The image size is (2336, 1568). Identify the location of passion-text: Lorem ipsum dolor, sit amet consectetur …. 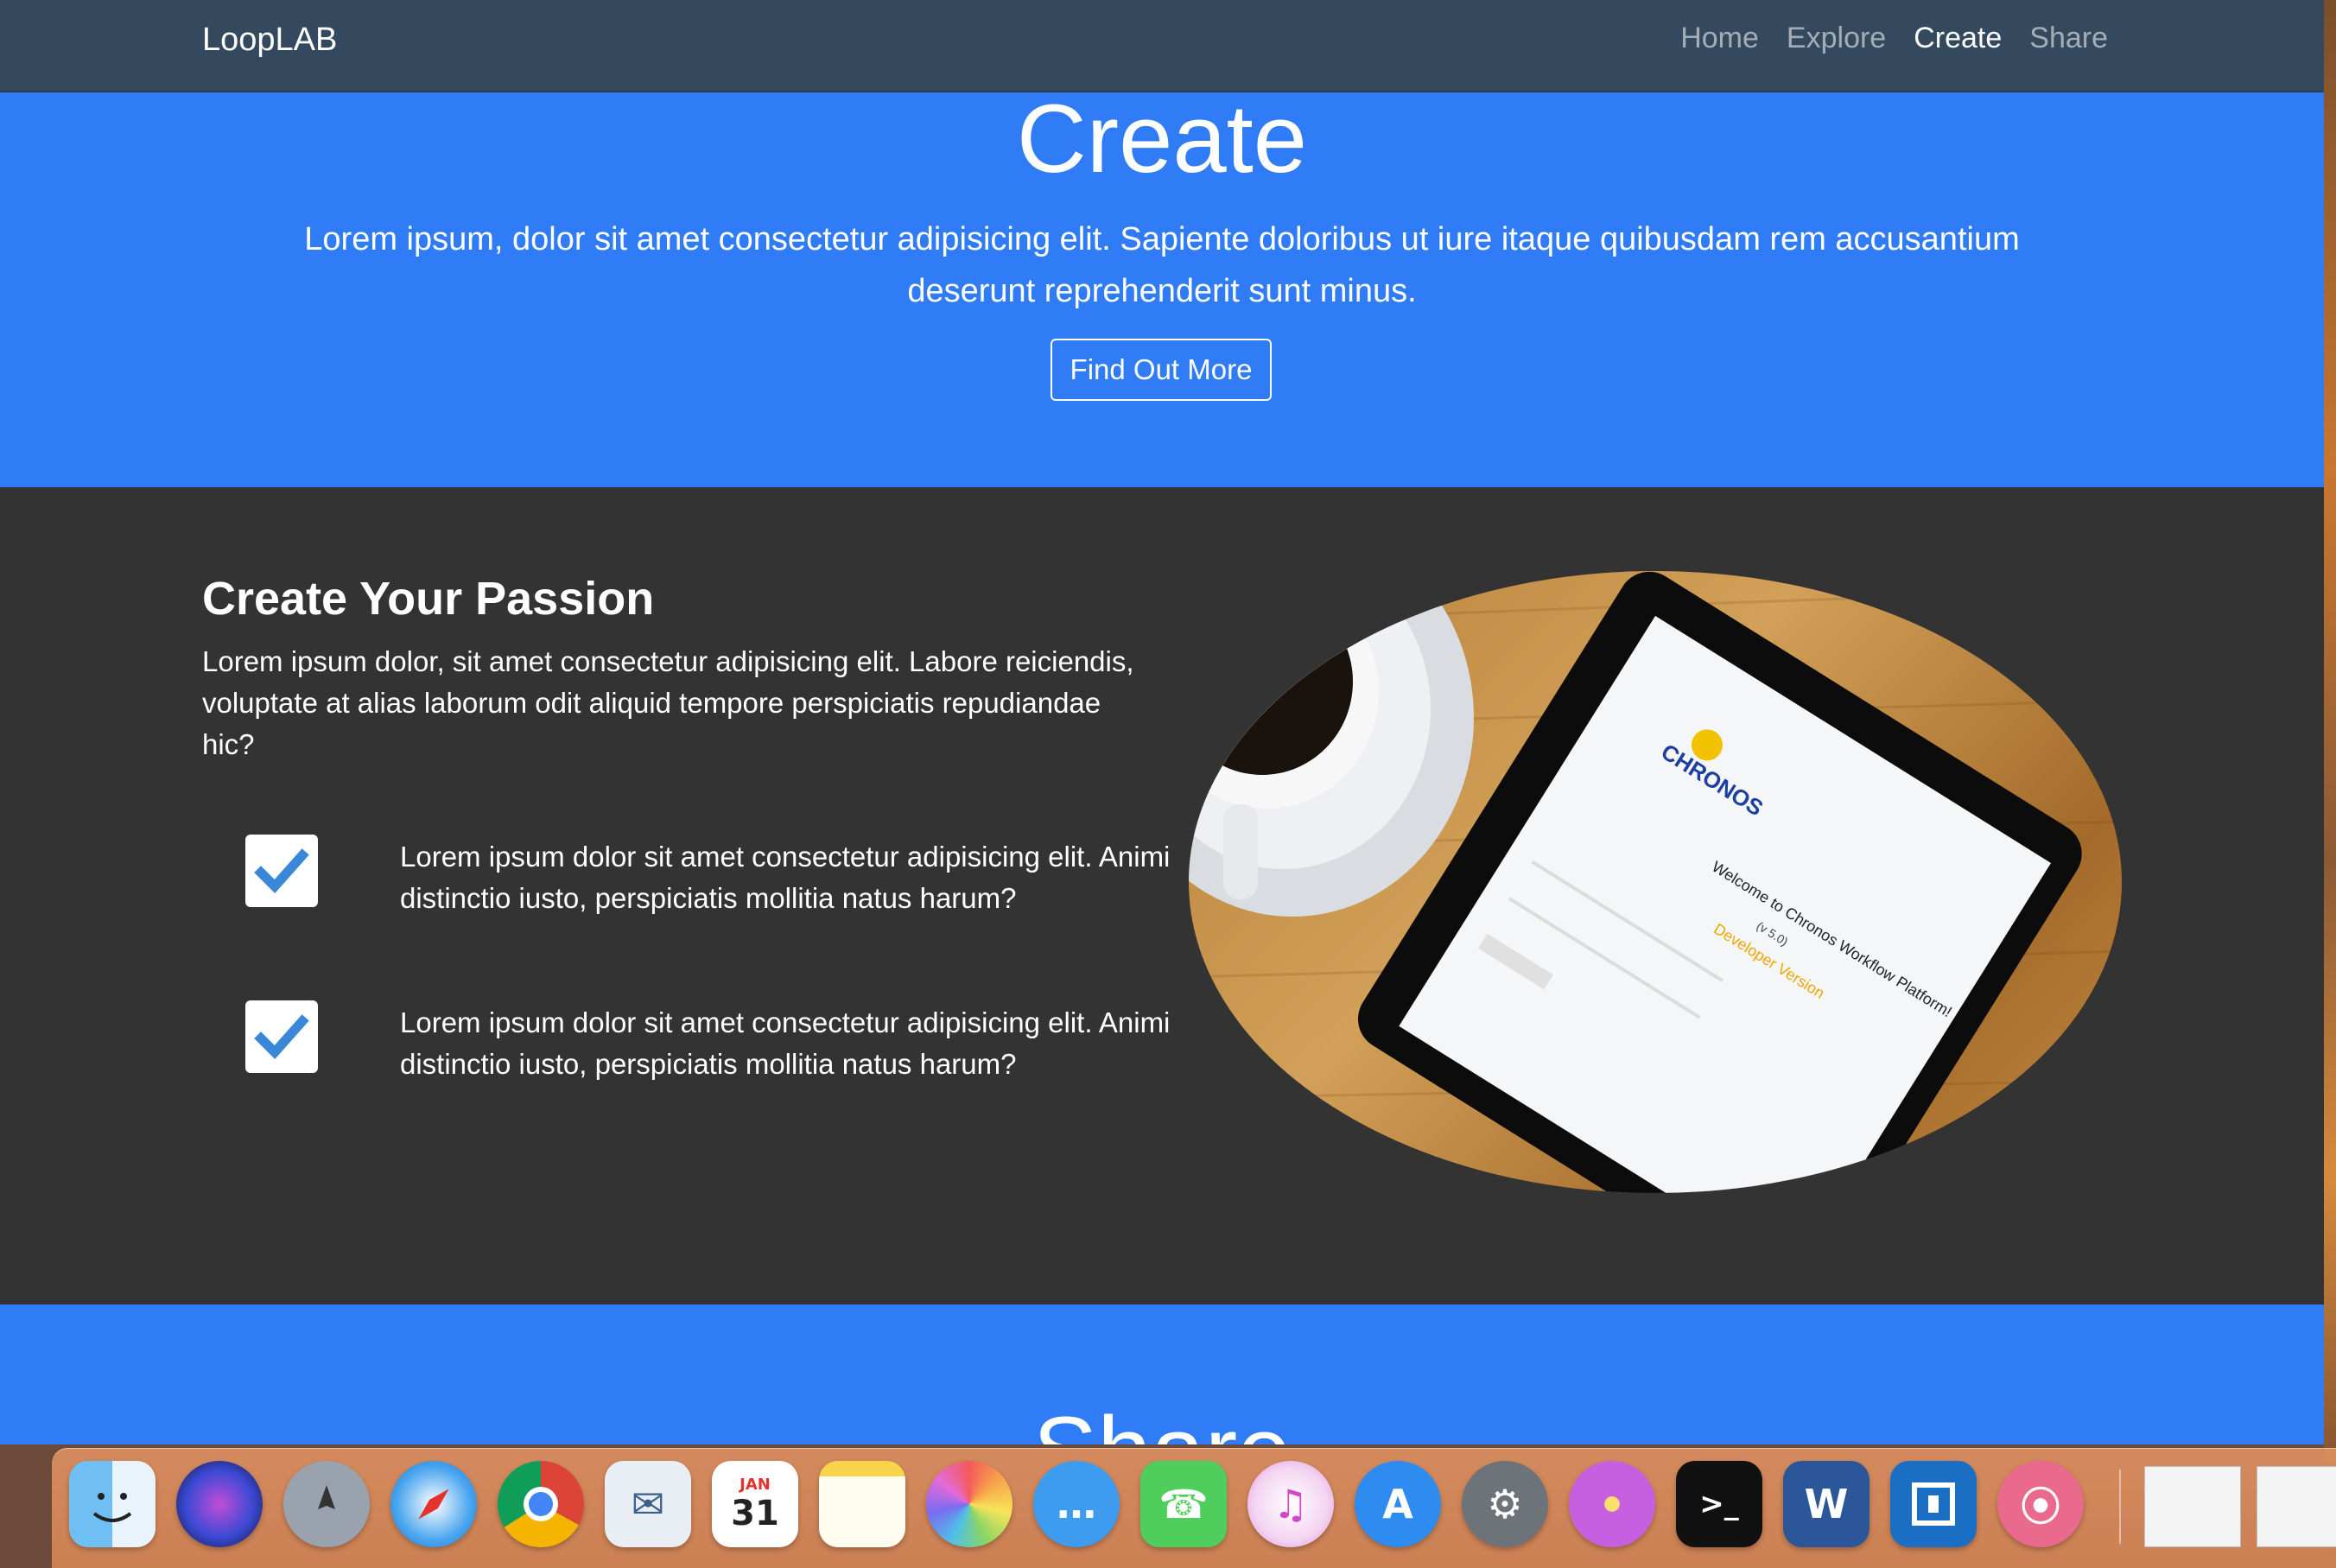
(668, 702).